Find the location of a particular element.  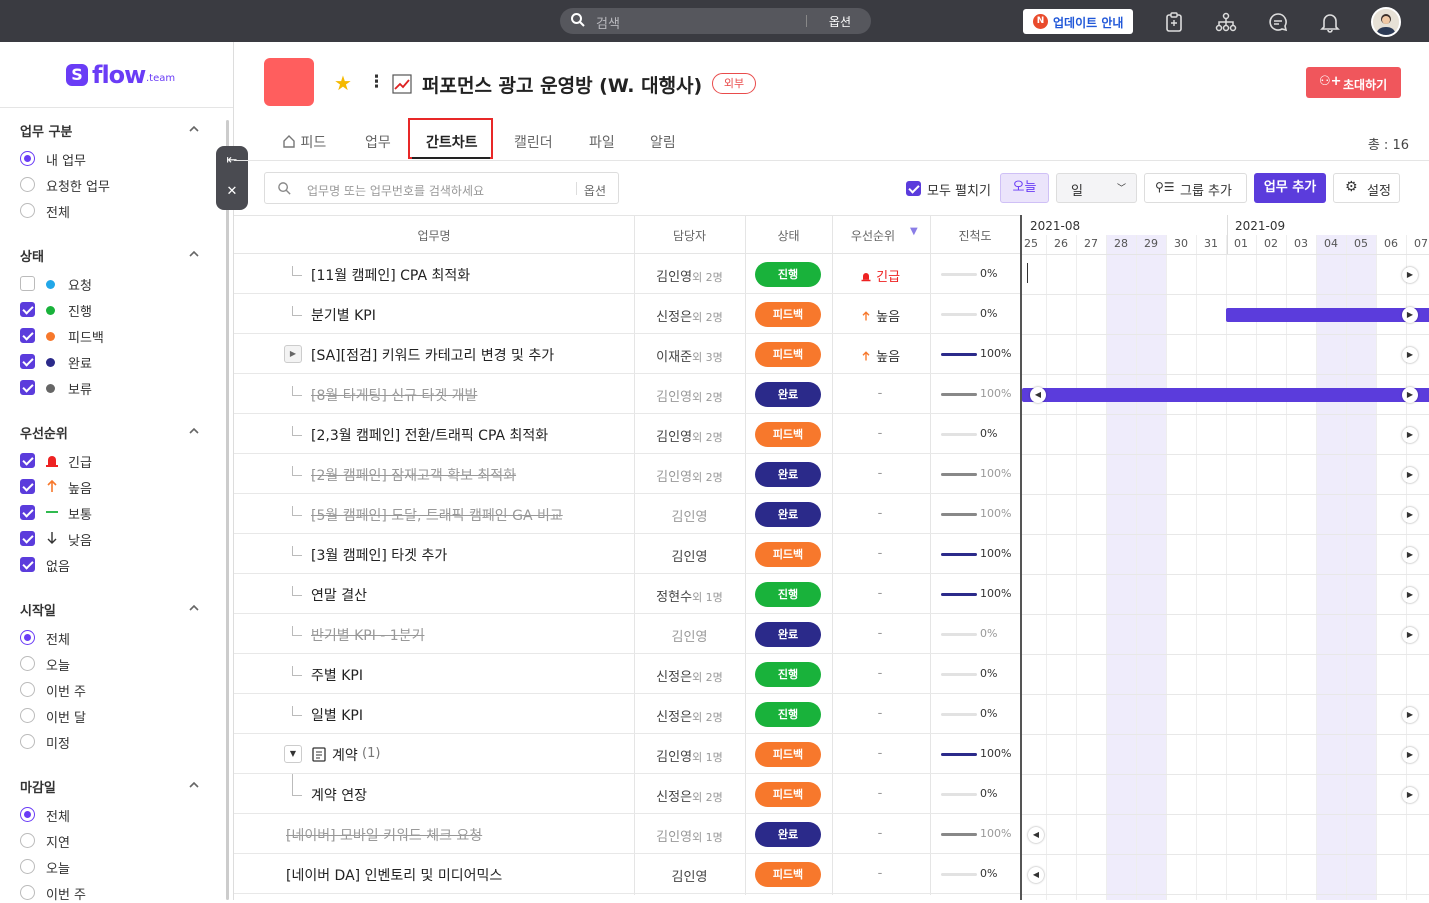

scroll-left-arrow-icon: ◀ is located at coordinates (1036, 835).